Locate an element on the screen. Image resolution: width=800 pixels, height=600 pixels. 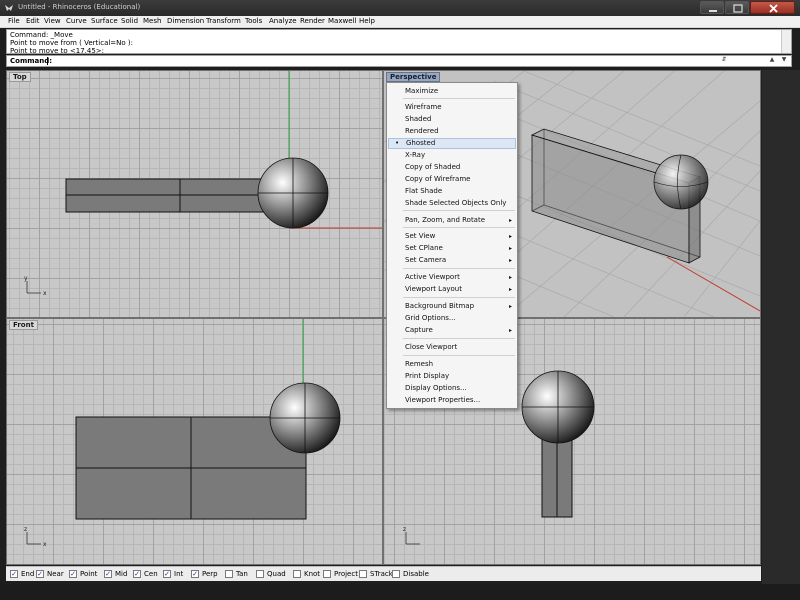
context-menu-item-rendered: Rendered is located at coordinates (452, 131).